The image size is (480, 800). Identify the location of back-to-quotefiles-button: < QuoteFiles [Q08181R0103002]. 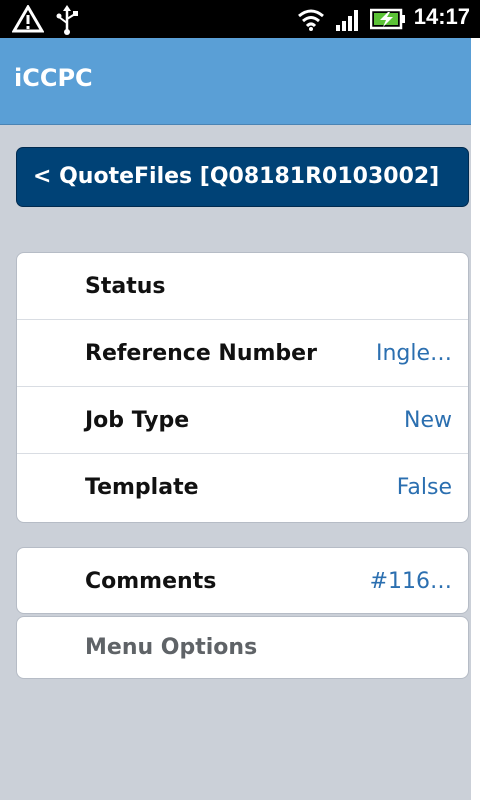
(242, 177).